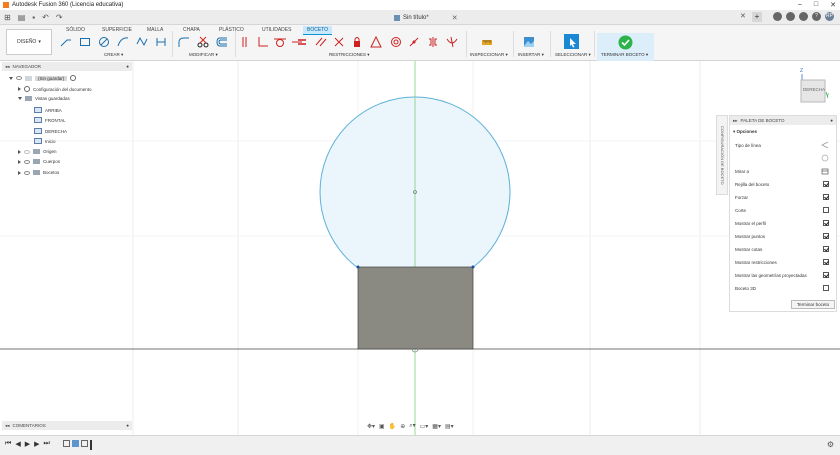 This screenshot has width=840, height=455. I want to click on timeline-settings-gear-icon: ⚙, so click(830, 444).